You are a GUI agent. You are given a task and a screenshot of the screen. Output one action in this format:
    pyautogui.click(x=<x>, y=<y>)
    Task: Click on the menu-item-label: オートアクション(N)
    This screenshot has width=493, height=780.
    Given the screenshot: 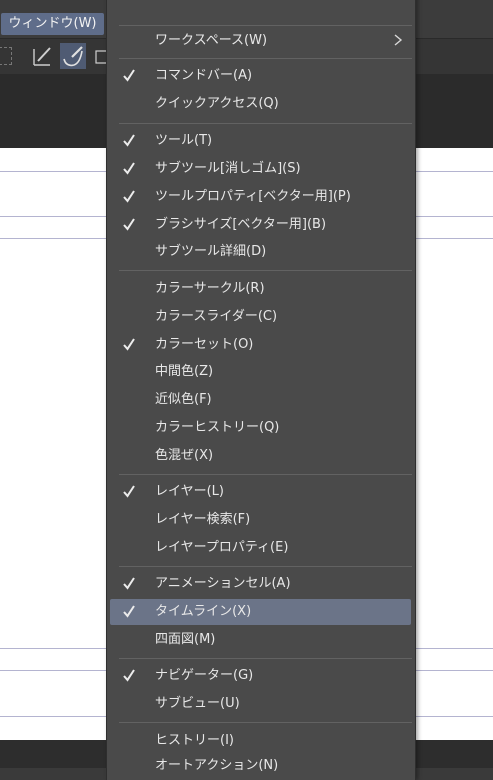 What is the action you would take?
    pyautogui.click(x=217, y=765)
    